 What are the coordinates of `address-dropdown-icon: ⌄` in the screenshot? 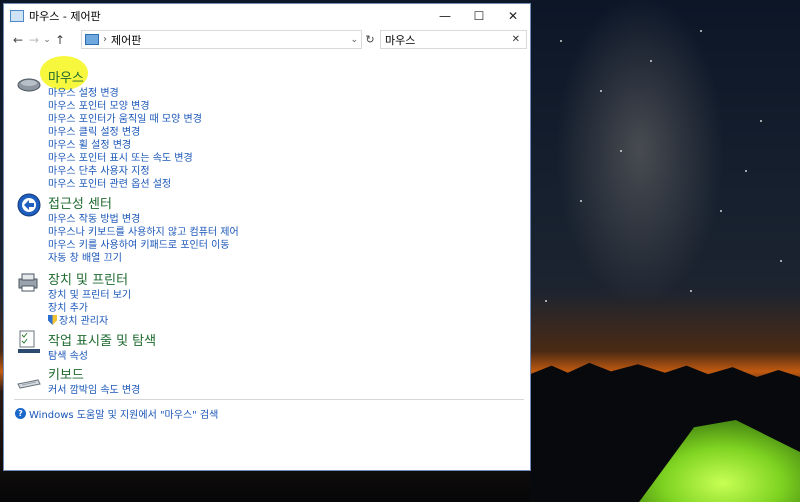 It's located at (354, 40).